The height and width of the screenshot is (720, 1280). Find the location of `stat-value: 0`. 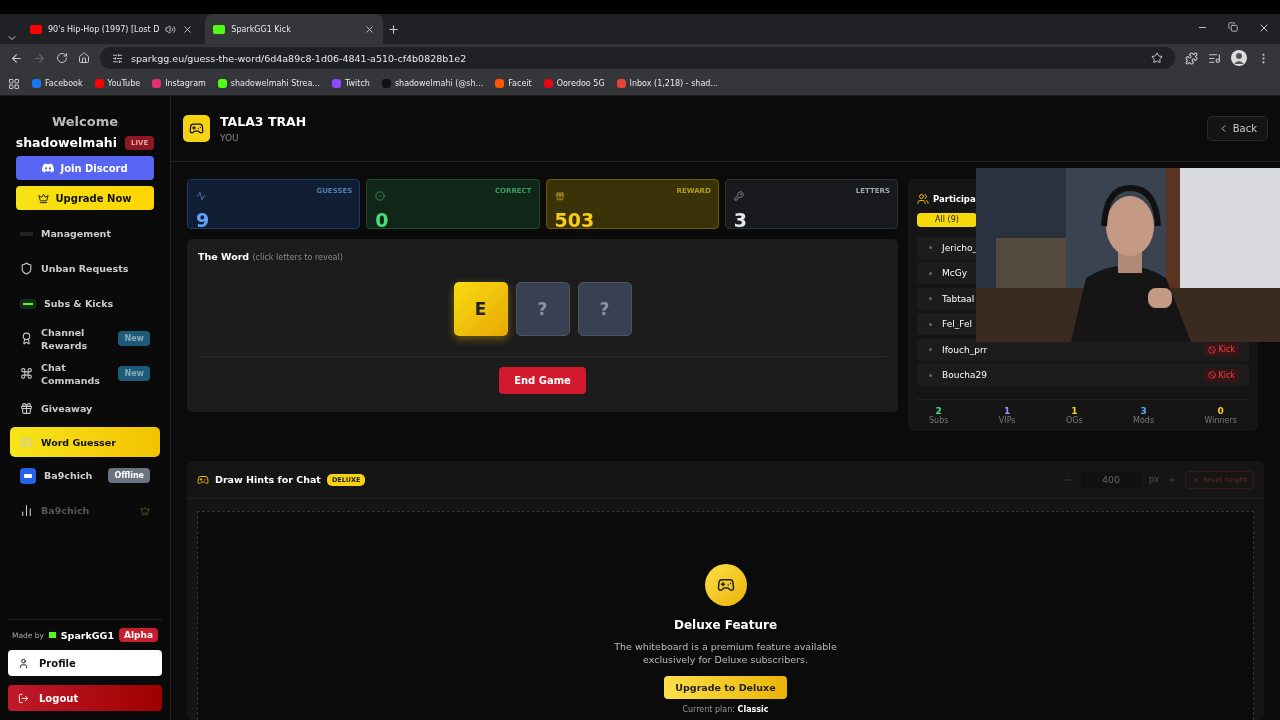

stat-value: 0 is located at coordinates (382, 220).